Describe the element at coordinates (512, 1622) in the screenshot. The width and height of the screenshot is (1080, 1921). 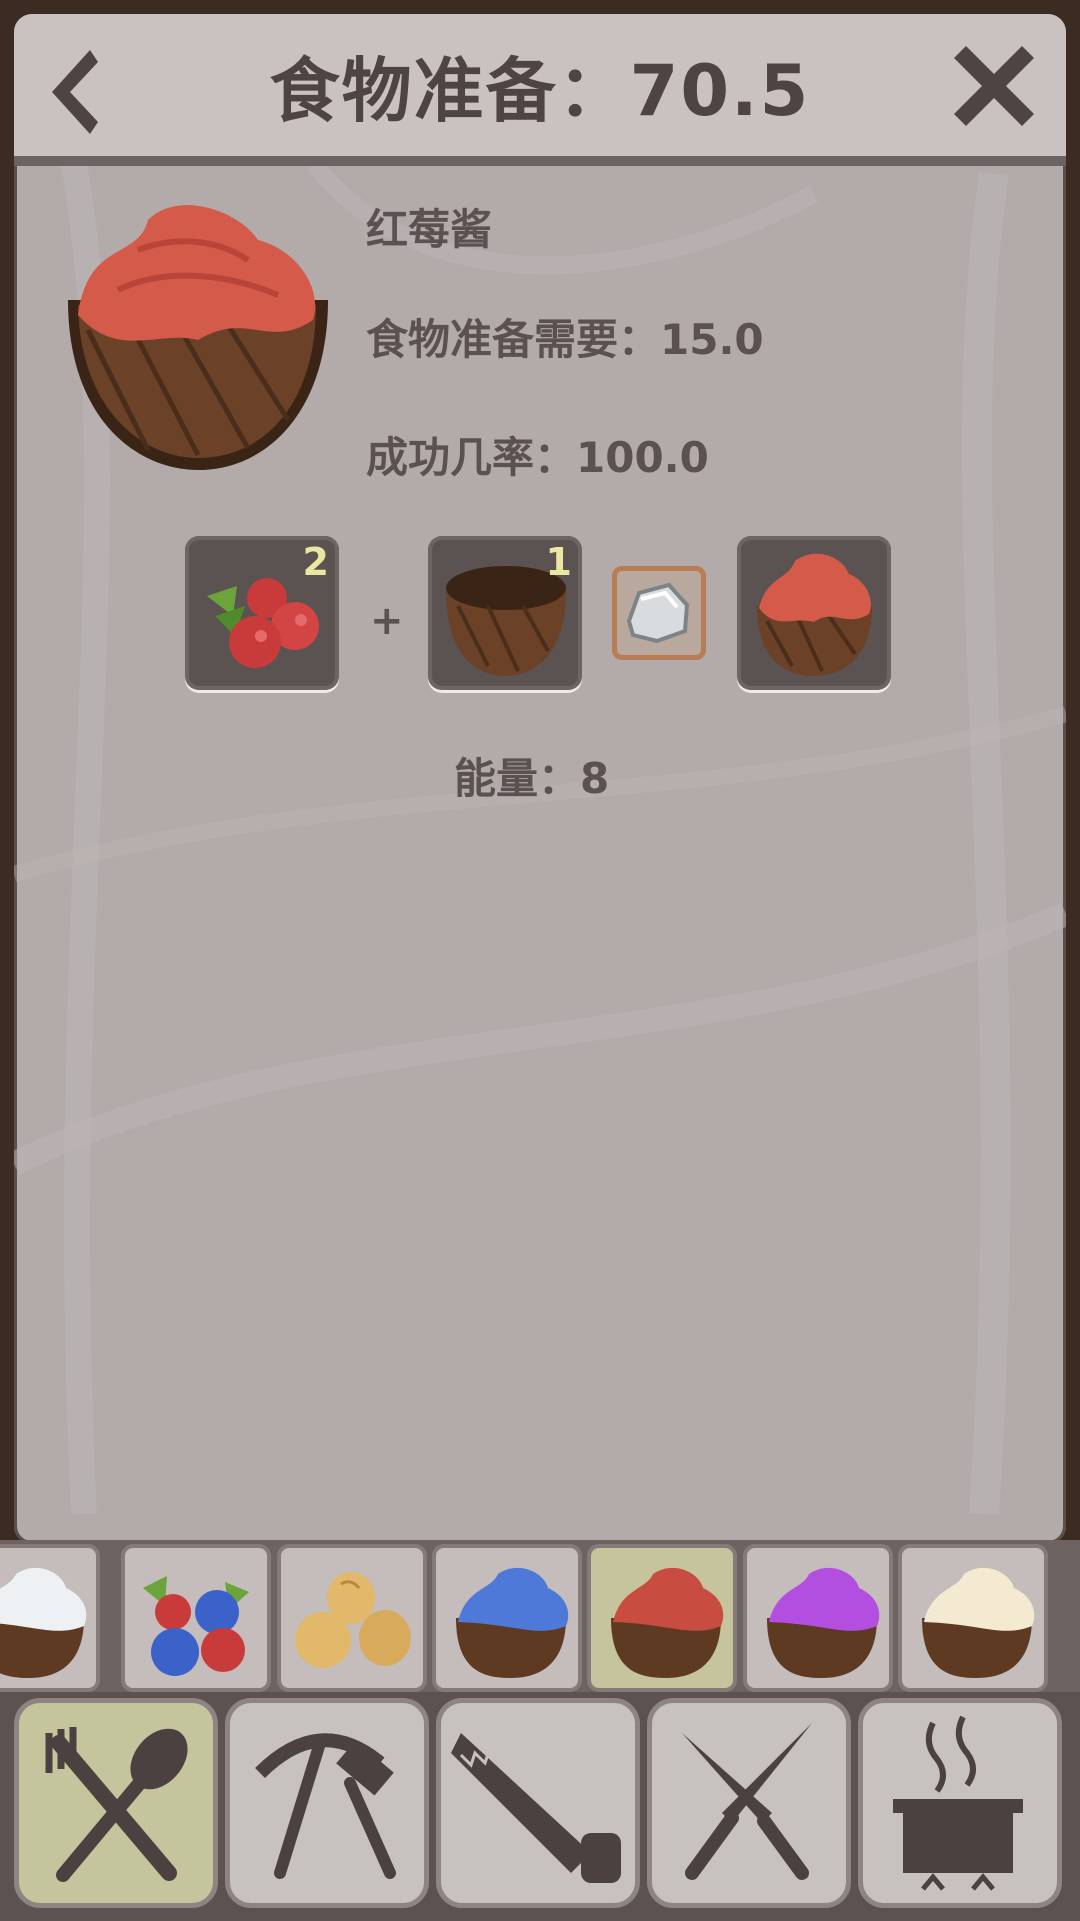
I see `blue-jam-icon` at that location.